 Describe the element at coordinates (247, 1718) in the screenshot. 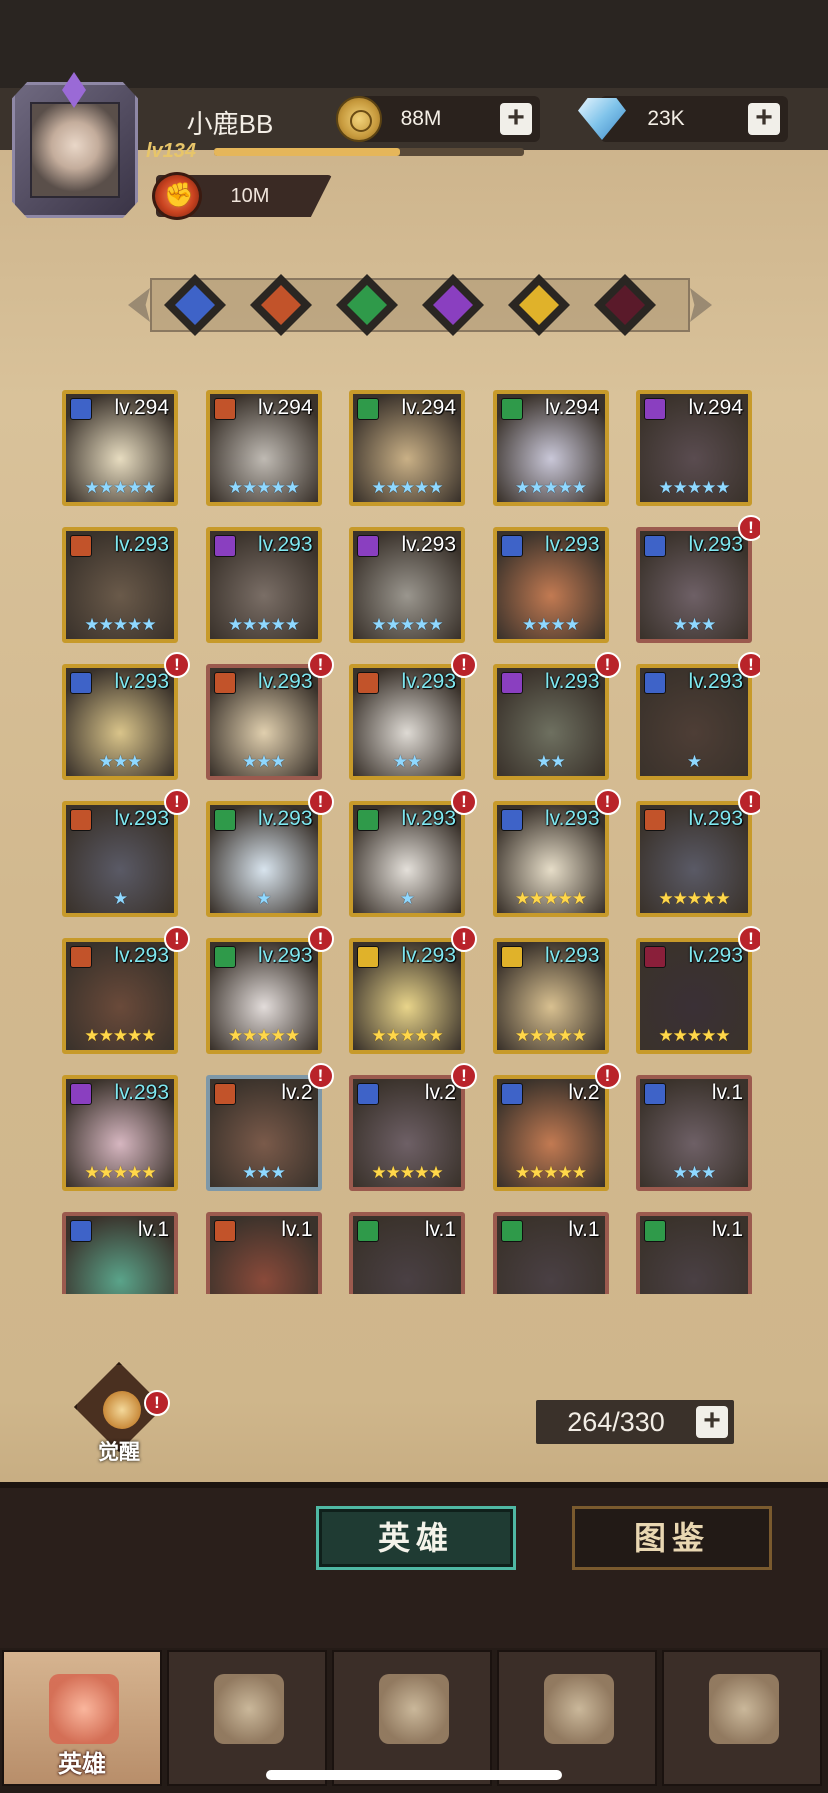

I see `nav-tab-ship` at that location.